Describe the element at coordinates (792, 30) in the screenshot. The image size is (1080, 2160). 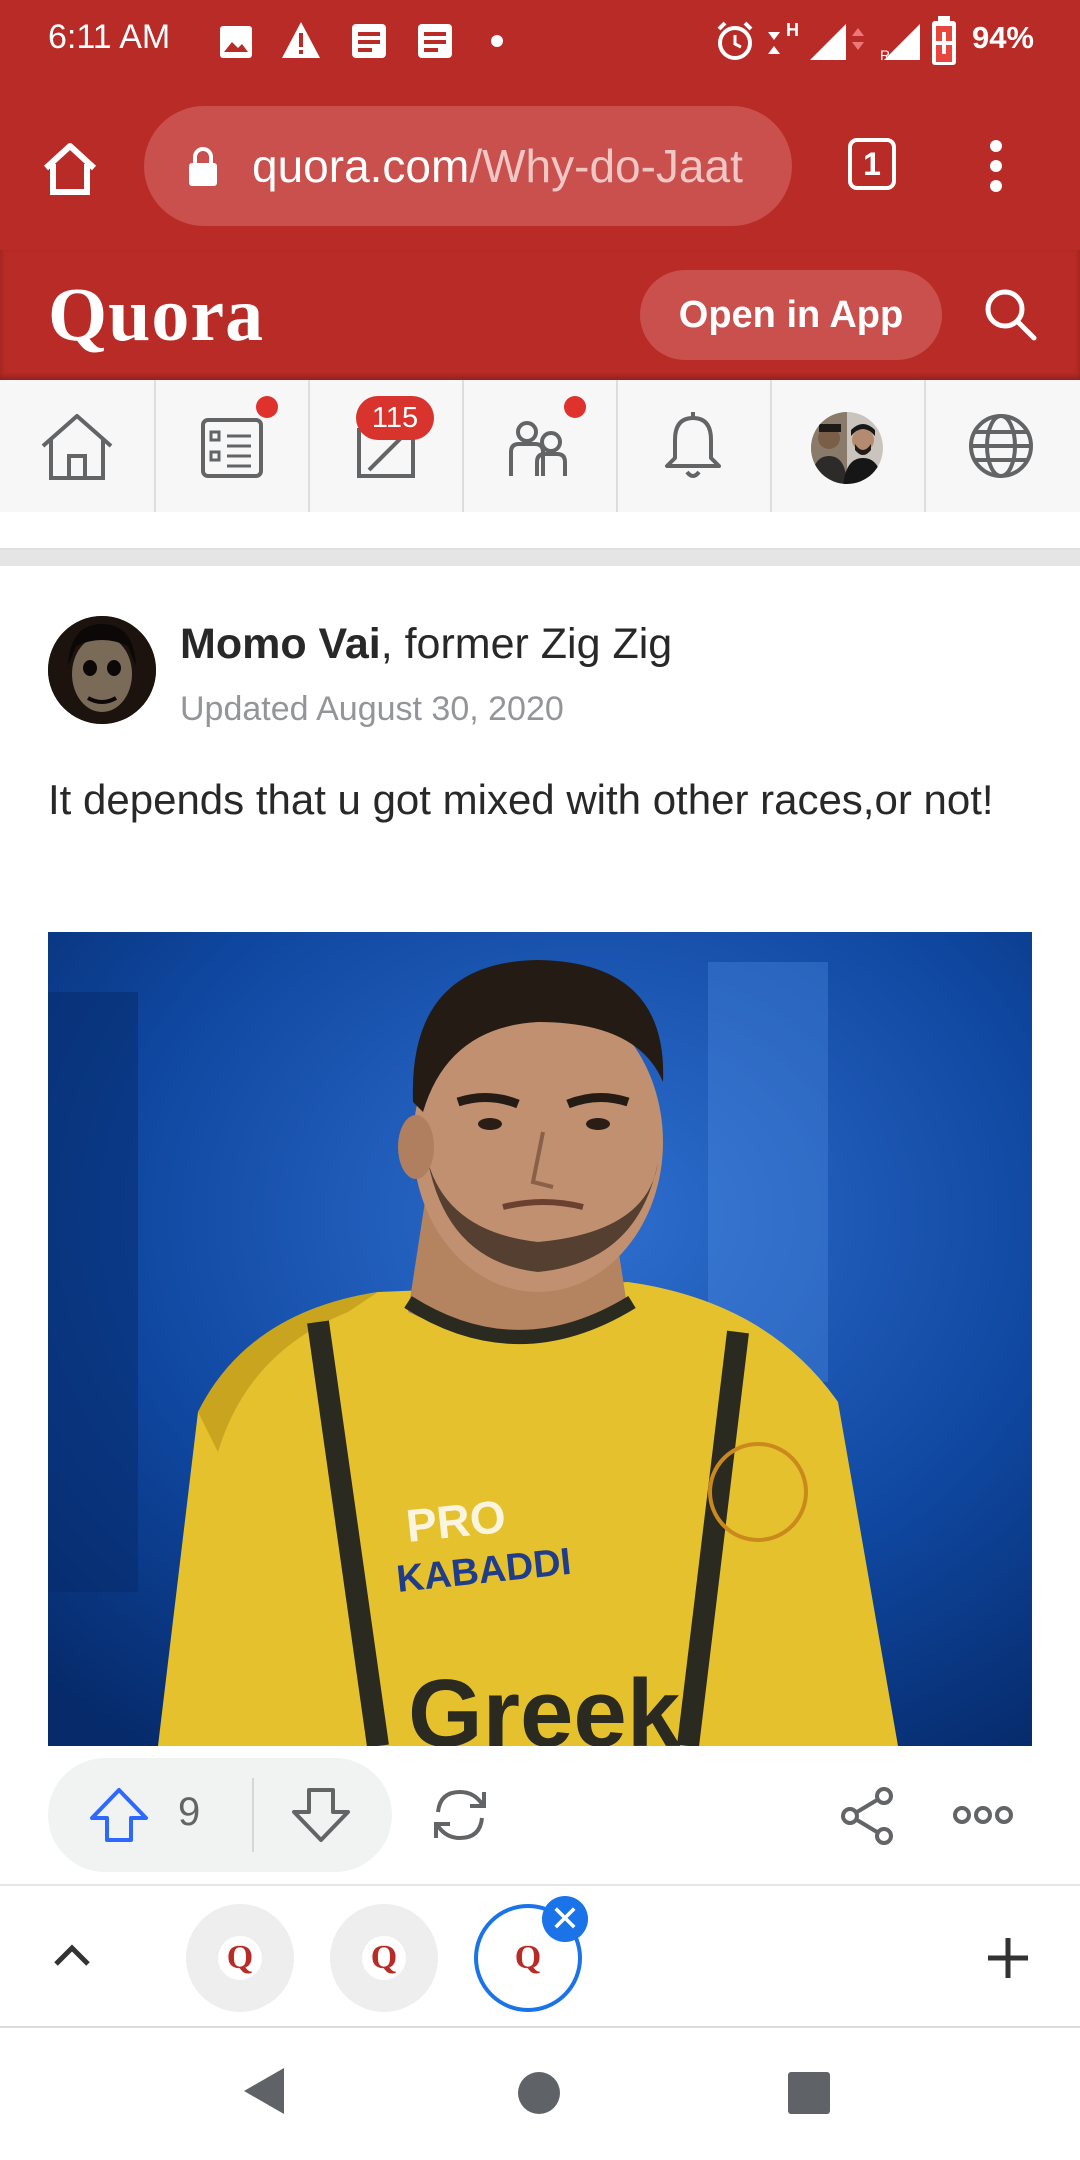
I see `svg-text: H` at that location.